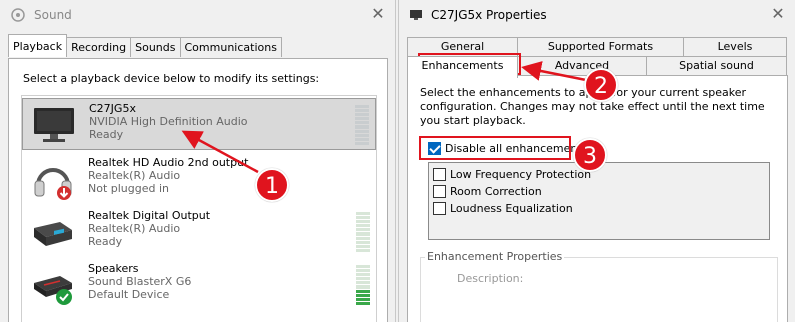 The height and width of the screenshot is (322, 795). Describe the element at coordinates (716, 65) in the screenshot. I see `tab-spatial-sound: Spatial sound` at that location.